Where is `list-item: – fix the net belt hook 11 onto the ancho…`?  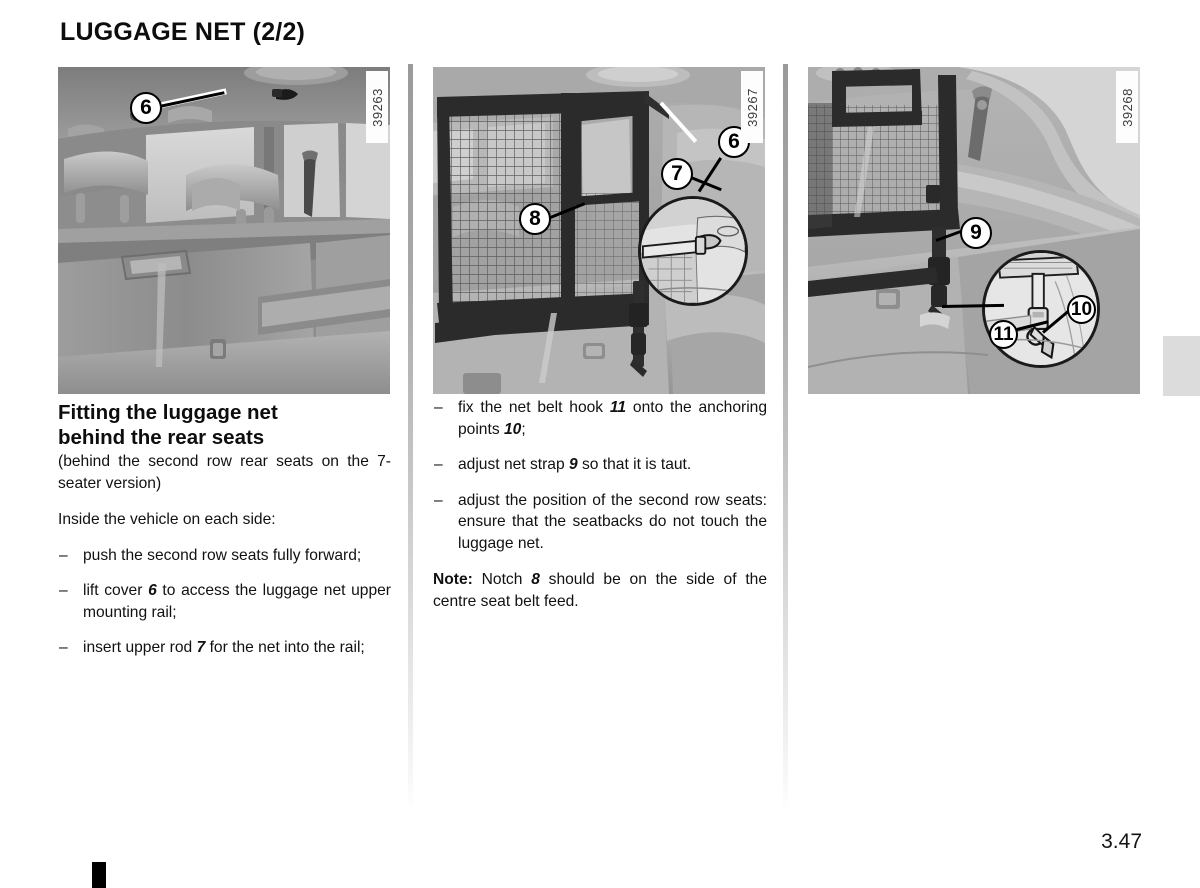 list-item: – fix the net belt hook 11 onto the ancho… is located at coordinates (600, 418).